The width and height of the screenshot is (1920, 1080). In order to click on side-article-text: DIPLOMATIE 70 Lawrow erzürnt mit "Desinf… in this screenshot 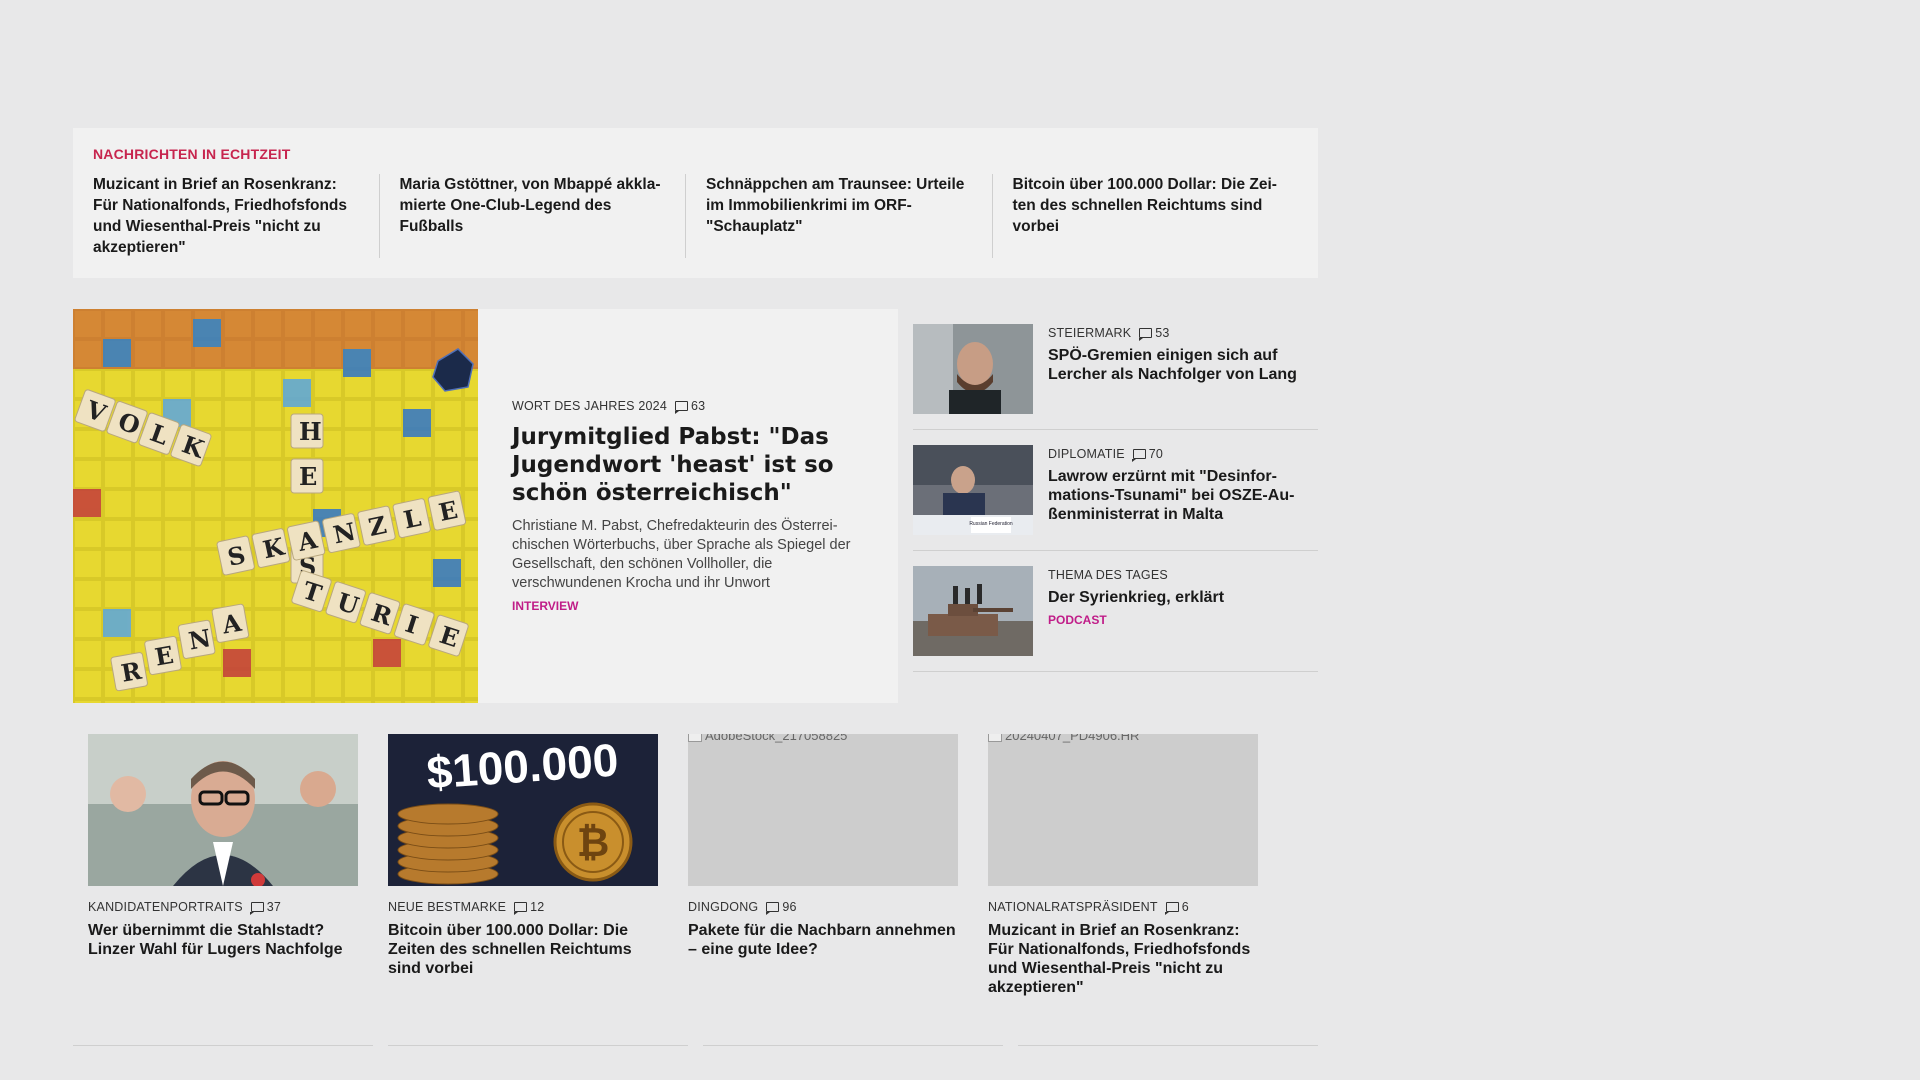, I will do `click(1183, 490)`.